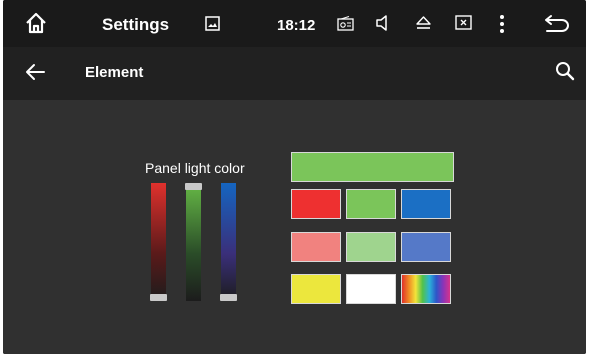 The height and width of the screenshot is (358, 589). Describe the element at coordinates (228, 242) in the screenshot. I see `blue-slider` at that location.